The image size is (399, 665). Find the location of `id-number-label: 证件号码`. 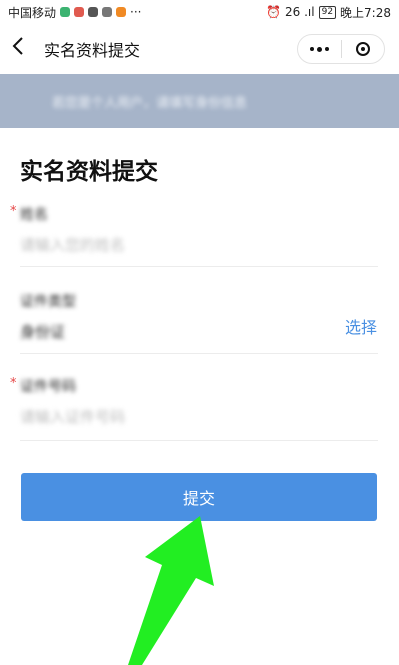

id-number-label: 证件号码 is located at coordinates (48, 387).